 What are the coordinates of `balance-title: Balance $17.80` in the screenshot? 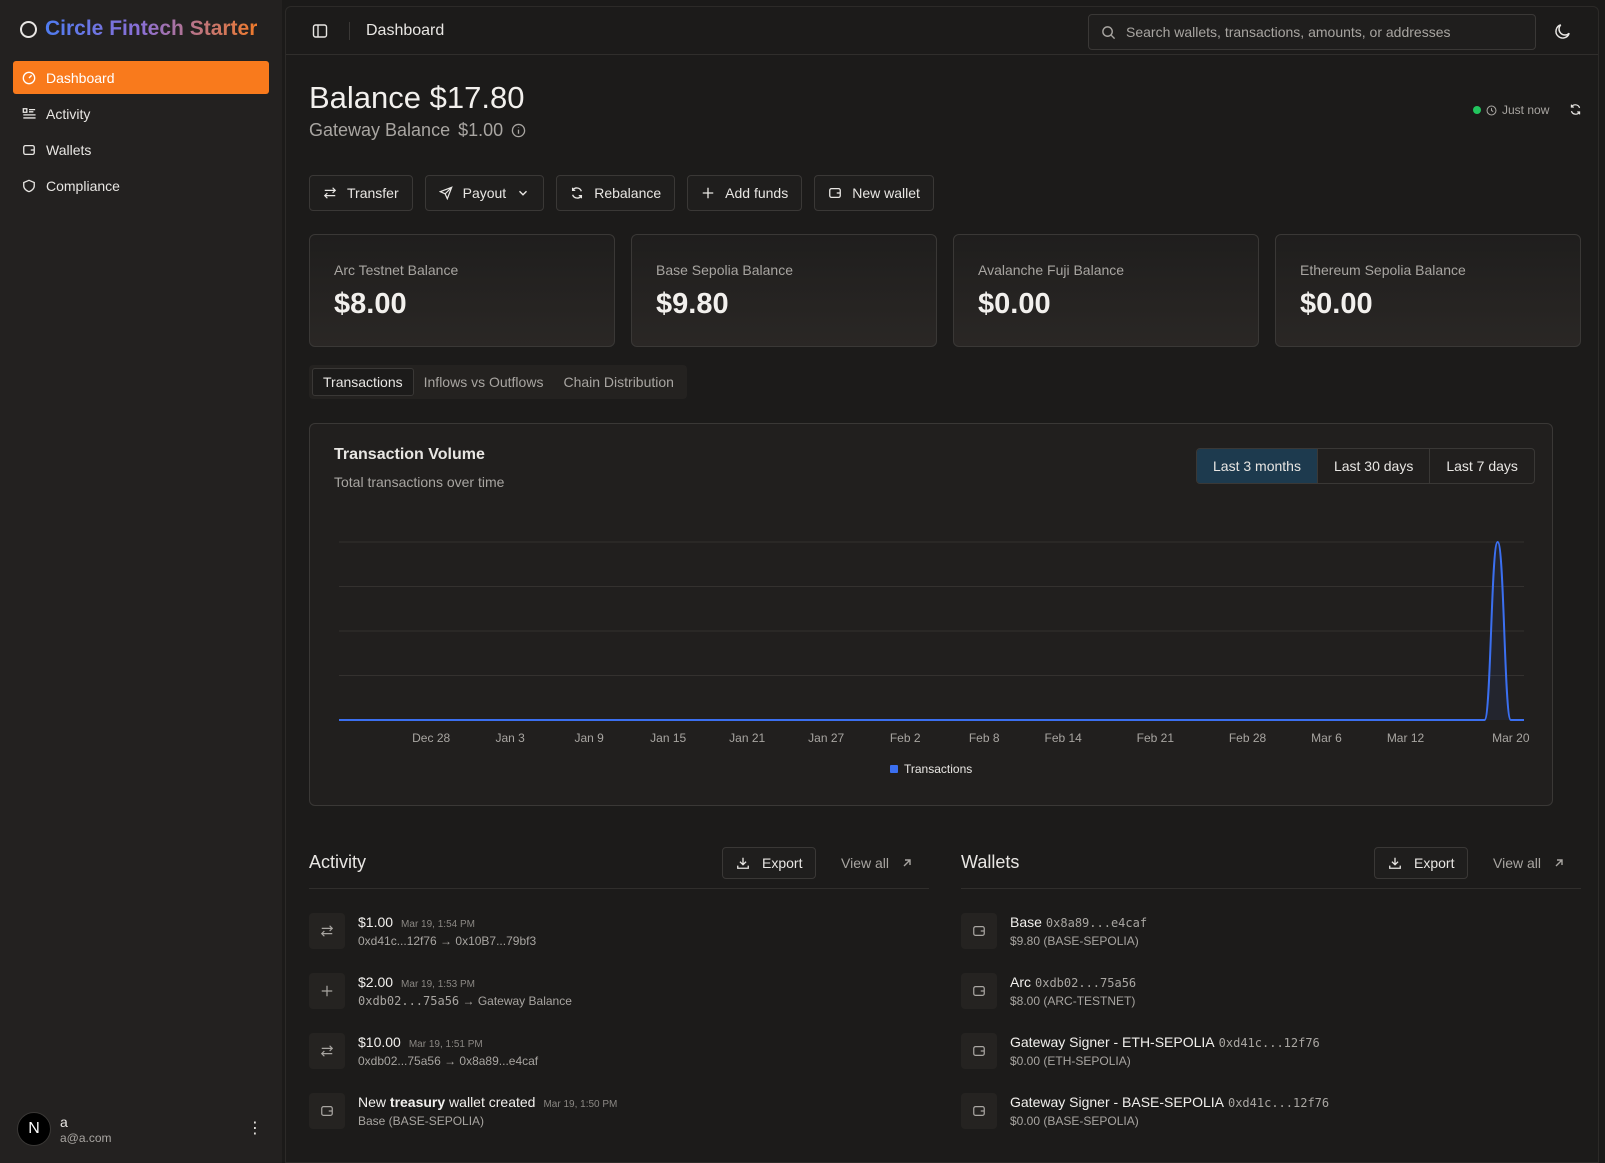 It's located at (417, 97).